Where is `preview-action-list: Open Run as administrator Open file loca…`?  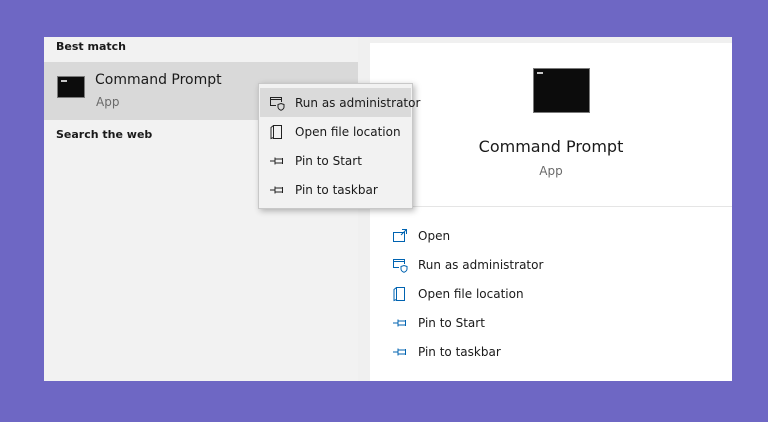
preview-action-list: Open Run as administrator Open file loca… is located at coordinates (467, 293).